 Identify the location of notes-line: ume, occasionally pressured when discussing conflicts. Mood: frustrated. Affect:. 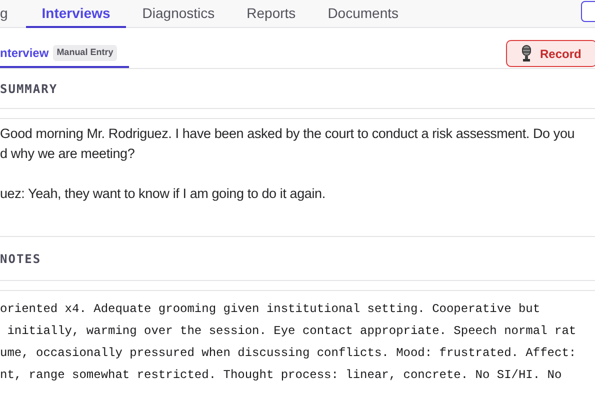
(289, 353).